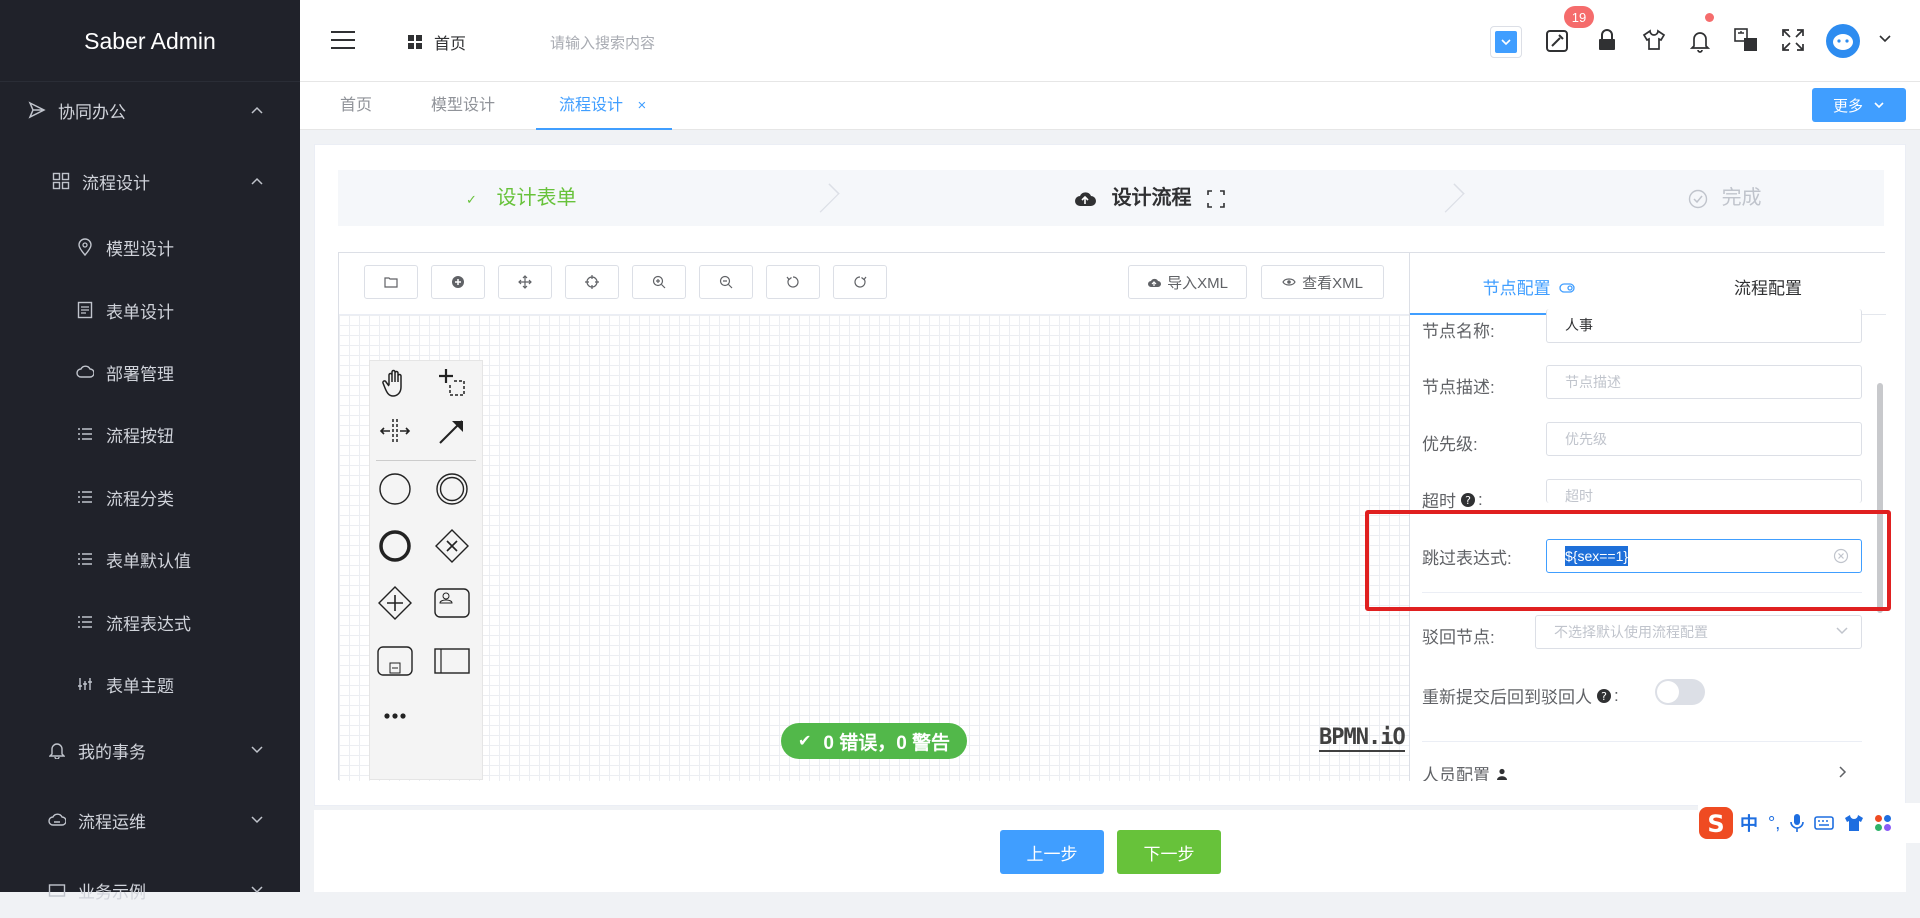 This screenshot has height=918, width=1920. Describe the element at coordinates (1793, 40) in the screenshot. I see `fullscreen-icon` at that location.